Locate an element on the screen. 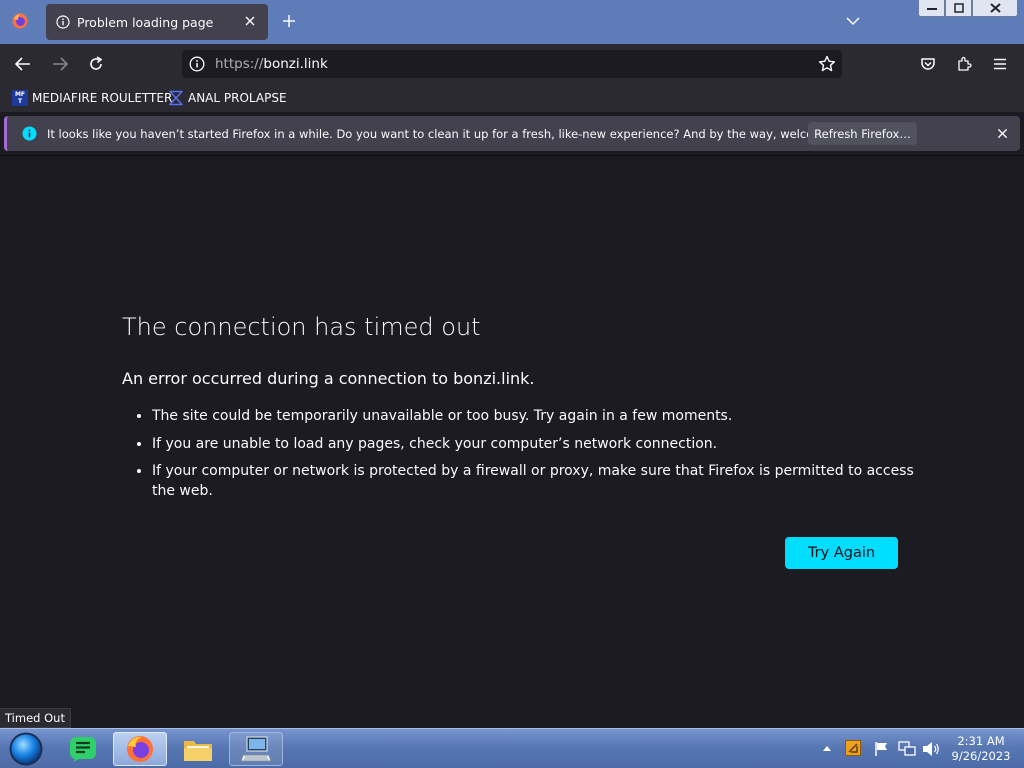 This screenshot has height=768, width=1024. navigation-toolbar: https://bonzi.link is located at coordinates (512, 64).